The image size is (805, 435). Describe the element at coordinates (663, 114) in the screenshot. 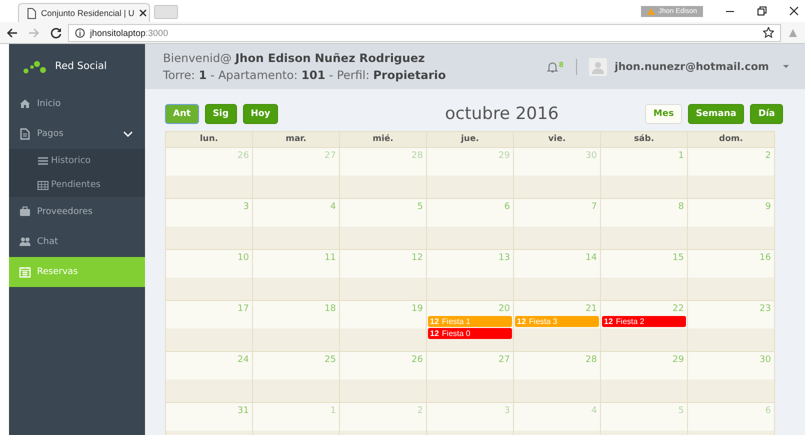

I see `view-button: Mes` at that location.